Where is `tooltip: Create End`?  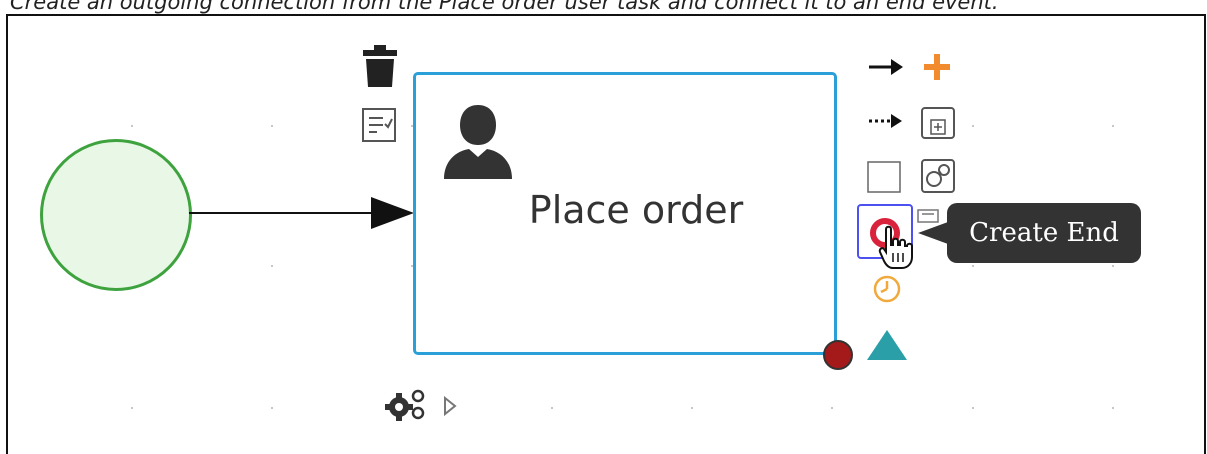
tooltip: Create End is located at coordinates (1044, 233).